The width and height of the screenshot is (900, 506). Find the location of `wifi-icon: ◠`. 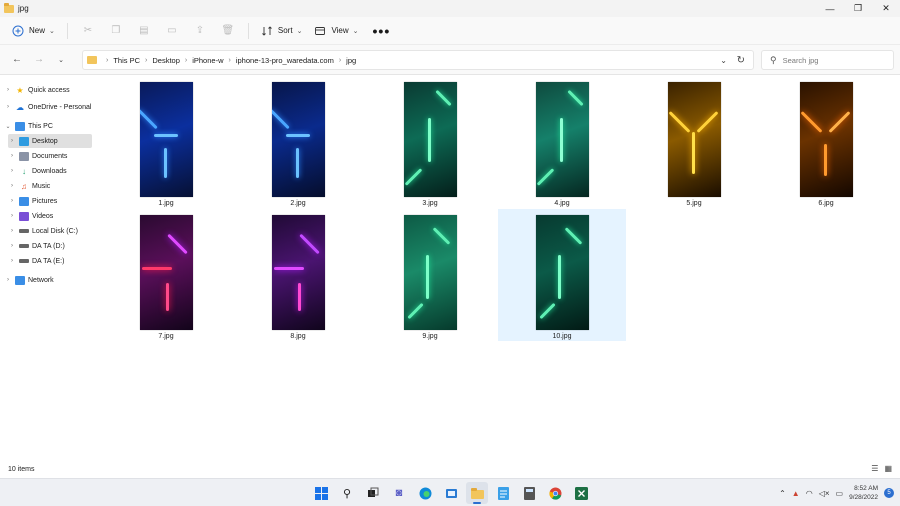

wifi-icon: ◠ is located at coordinates (809, 493).